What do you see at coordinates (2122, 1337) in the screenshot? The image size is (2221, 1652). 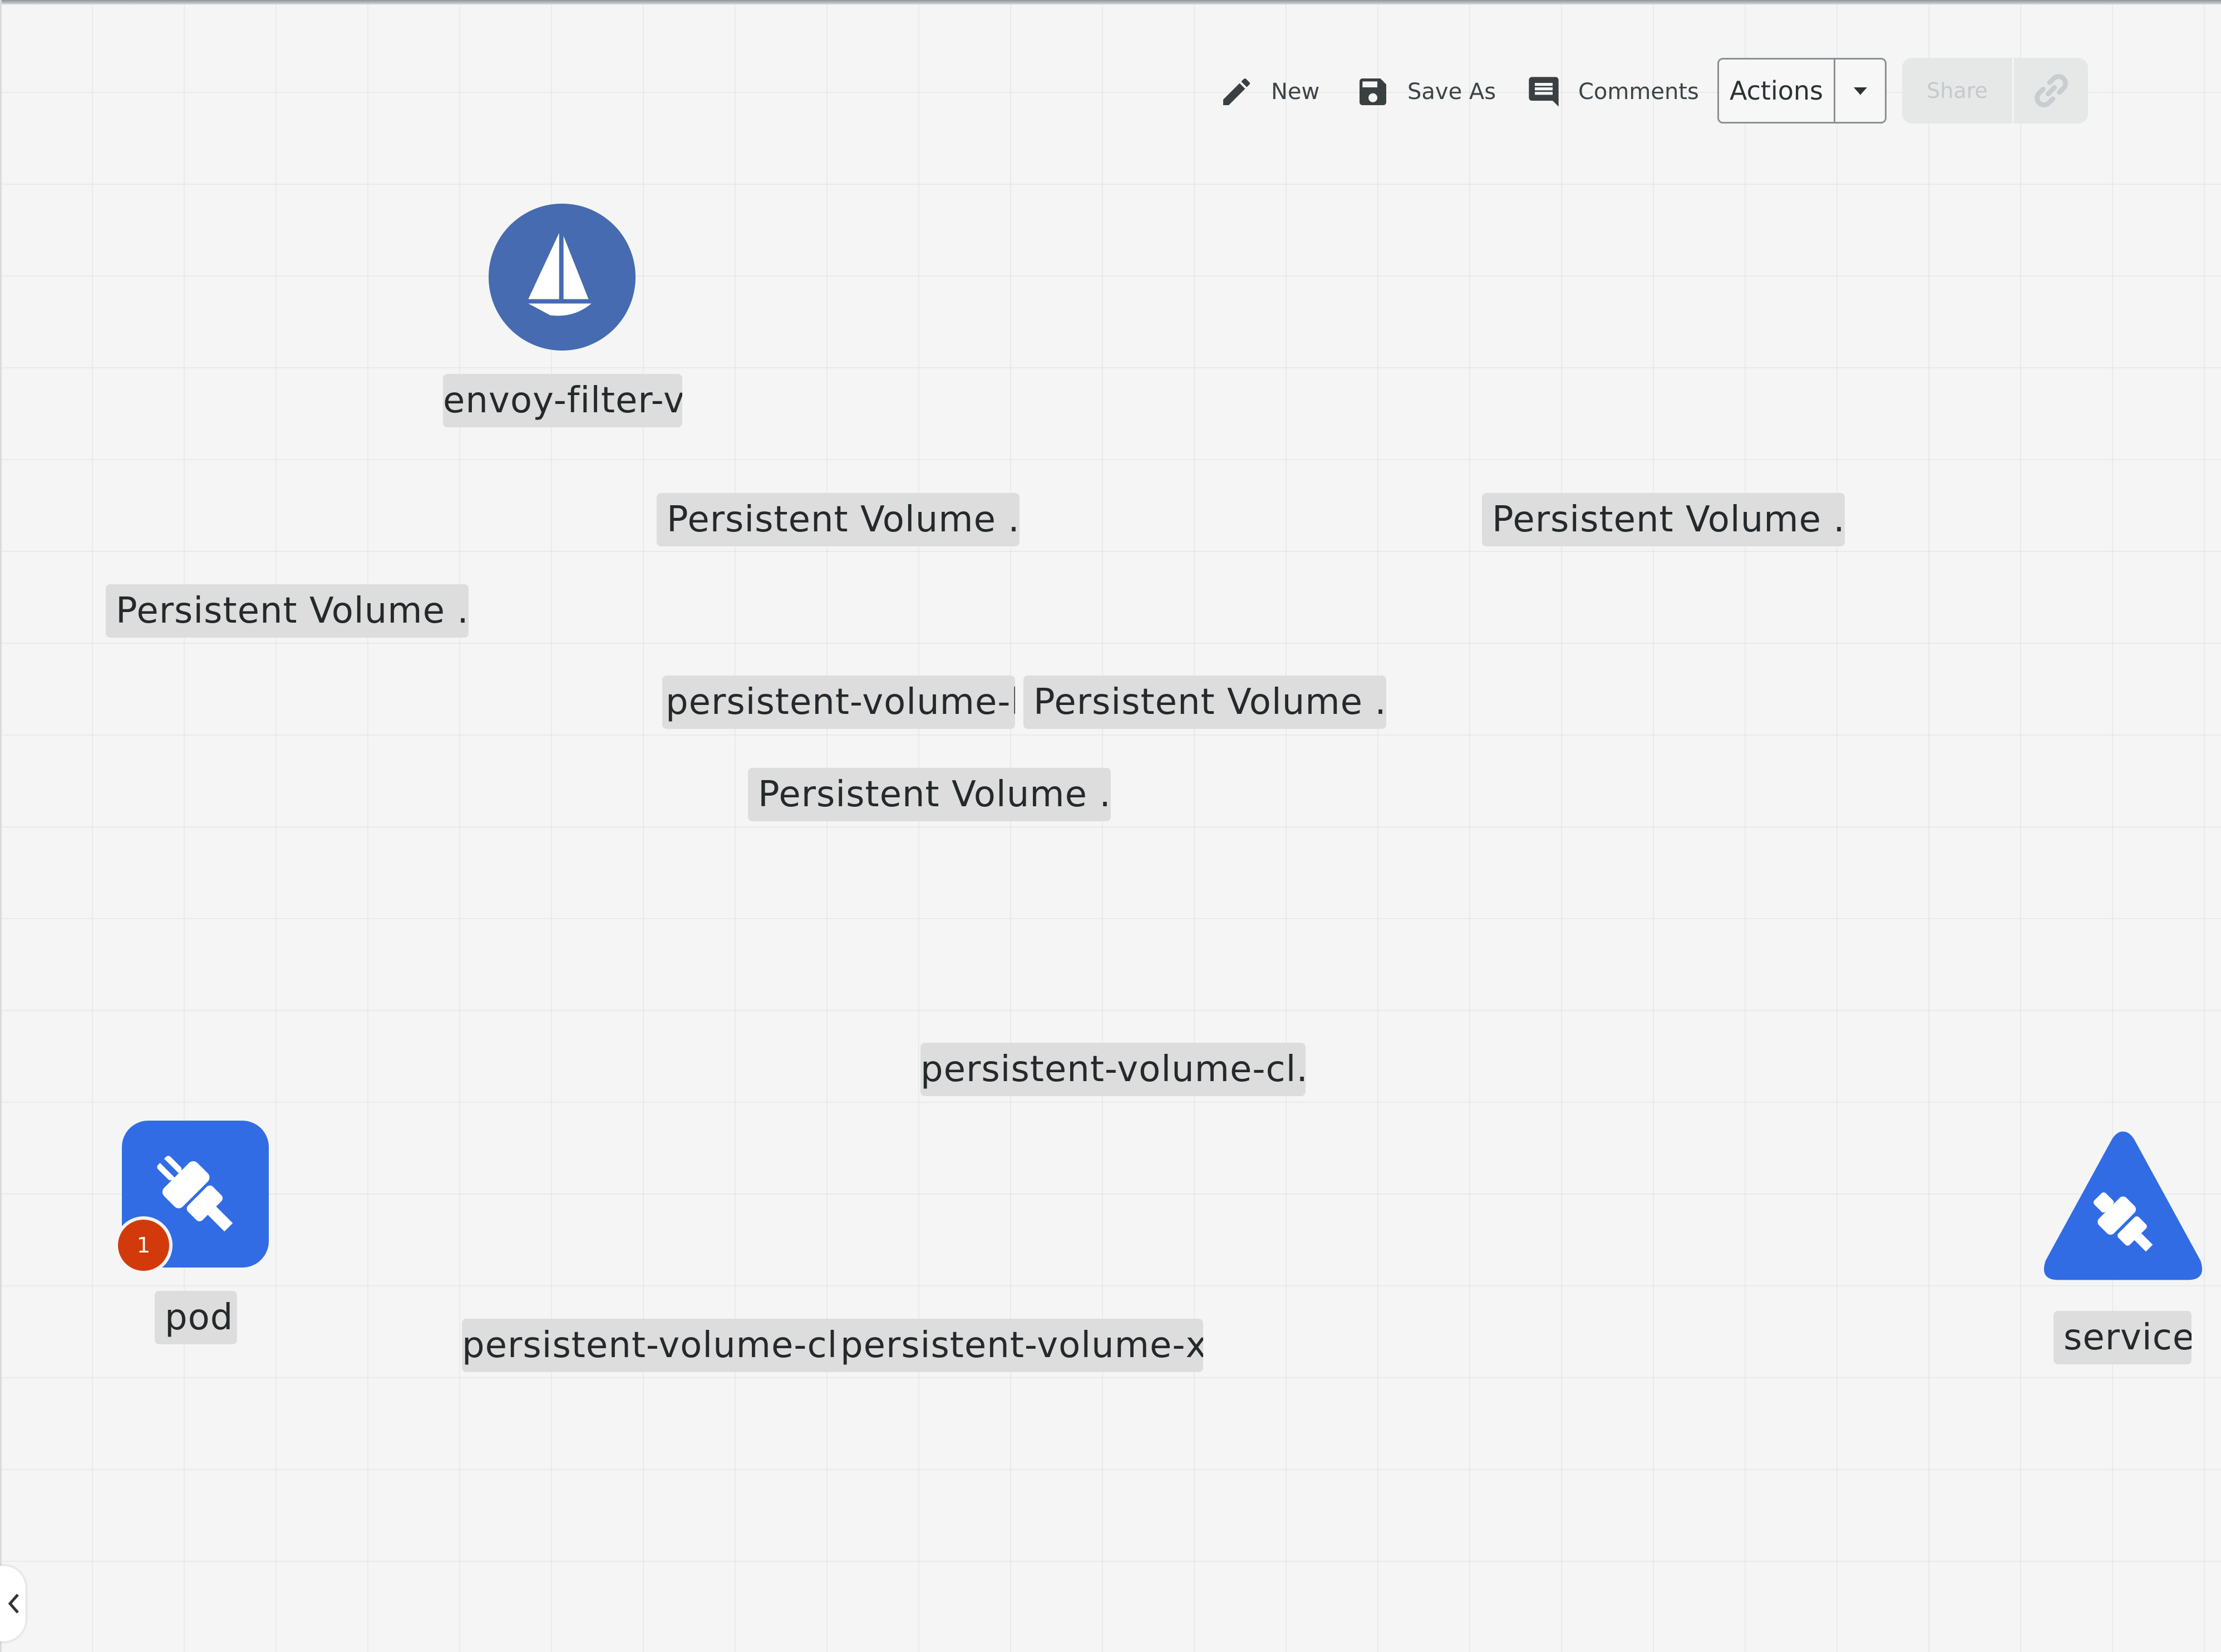 I see `node-label-service: service` at bounding box center [2122, 1337].